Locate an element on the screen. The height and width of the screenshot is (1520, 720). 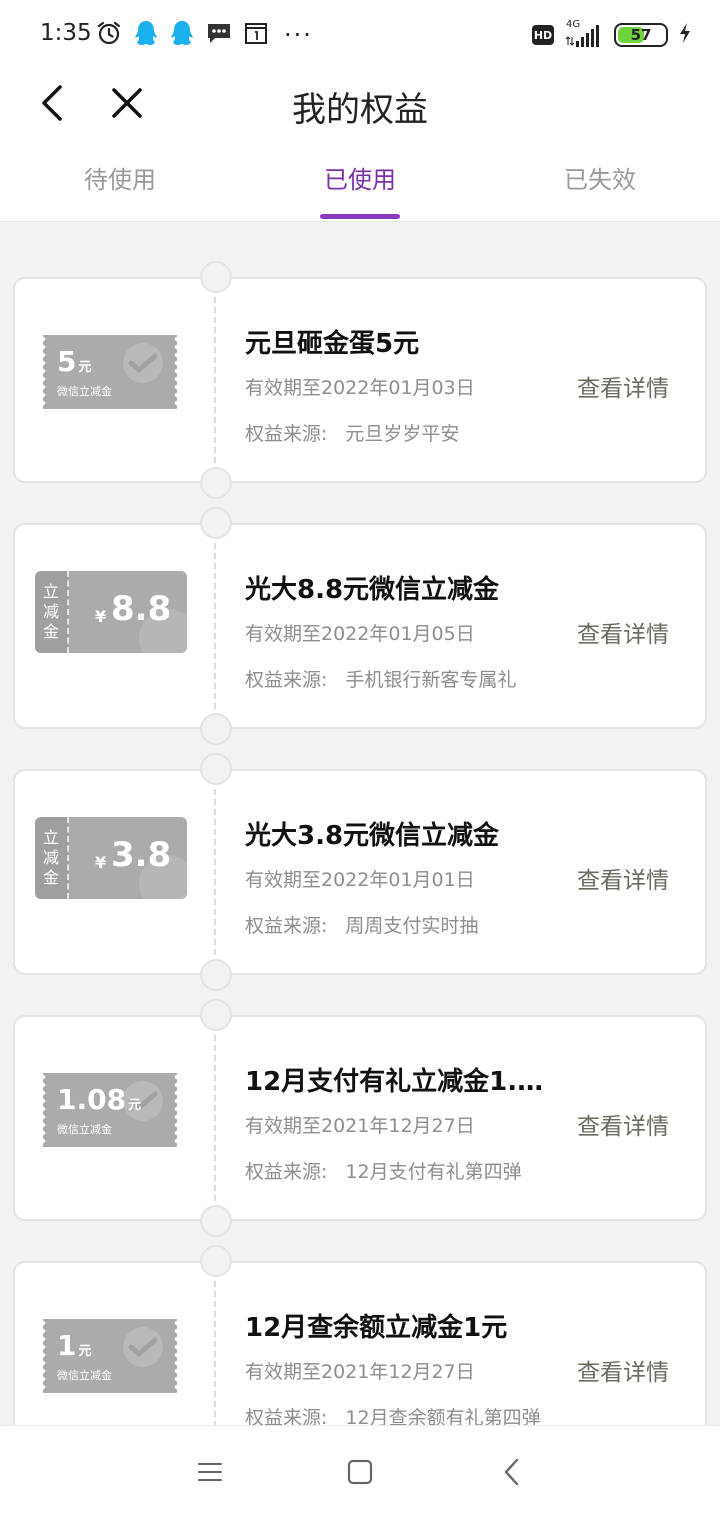
coupon-title: 光大3.8元微信立减金 is located at coordinates (372, 836).